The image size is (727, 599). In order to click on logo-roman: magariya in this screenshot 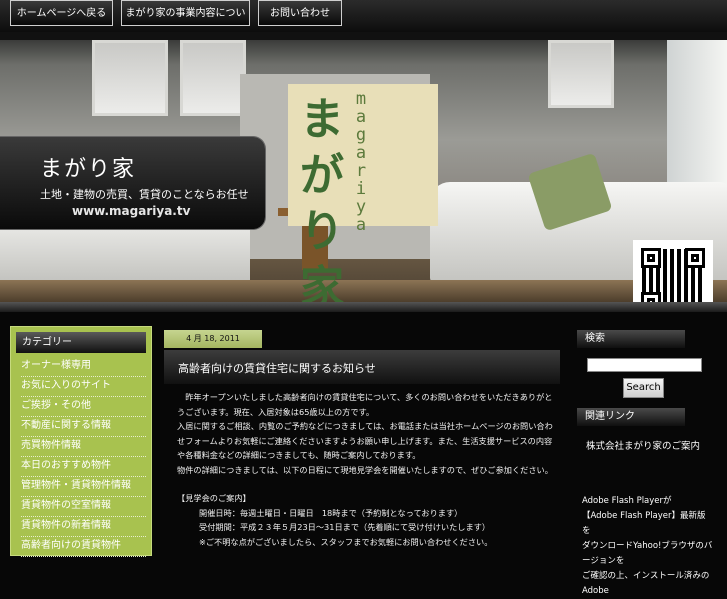, I will do `click(361, 162)`.